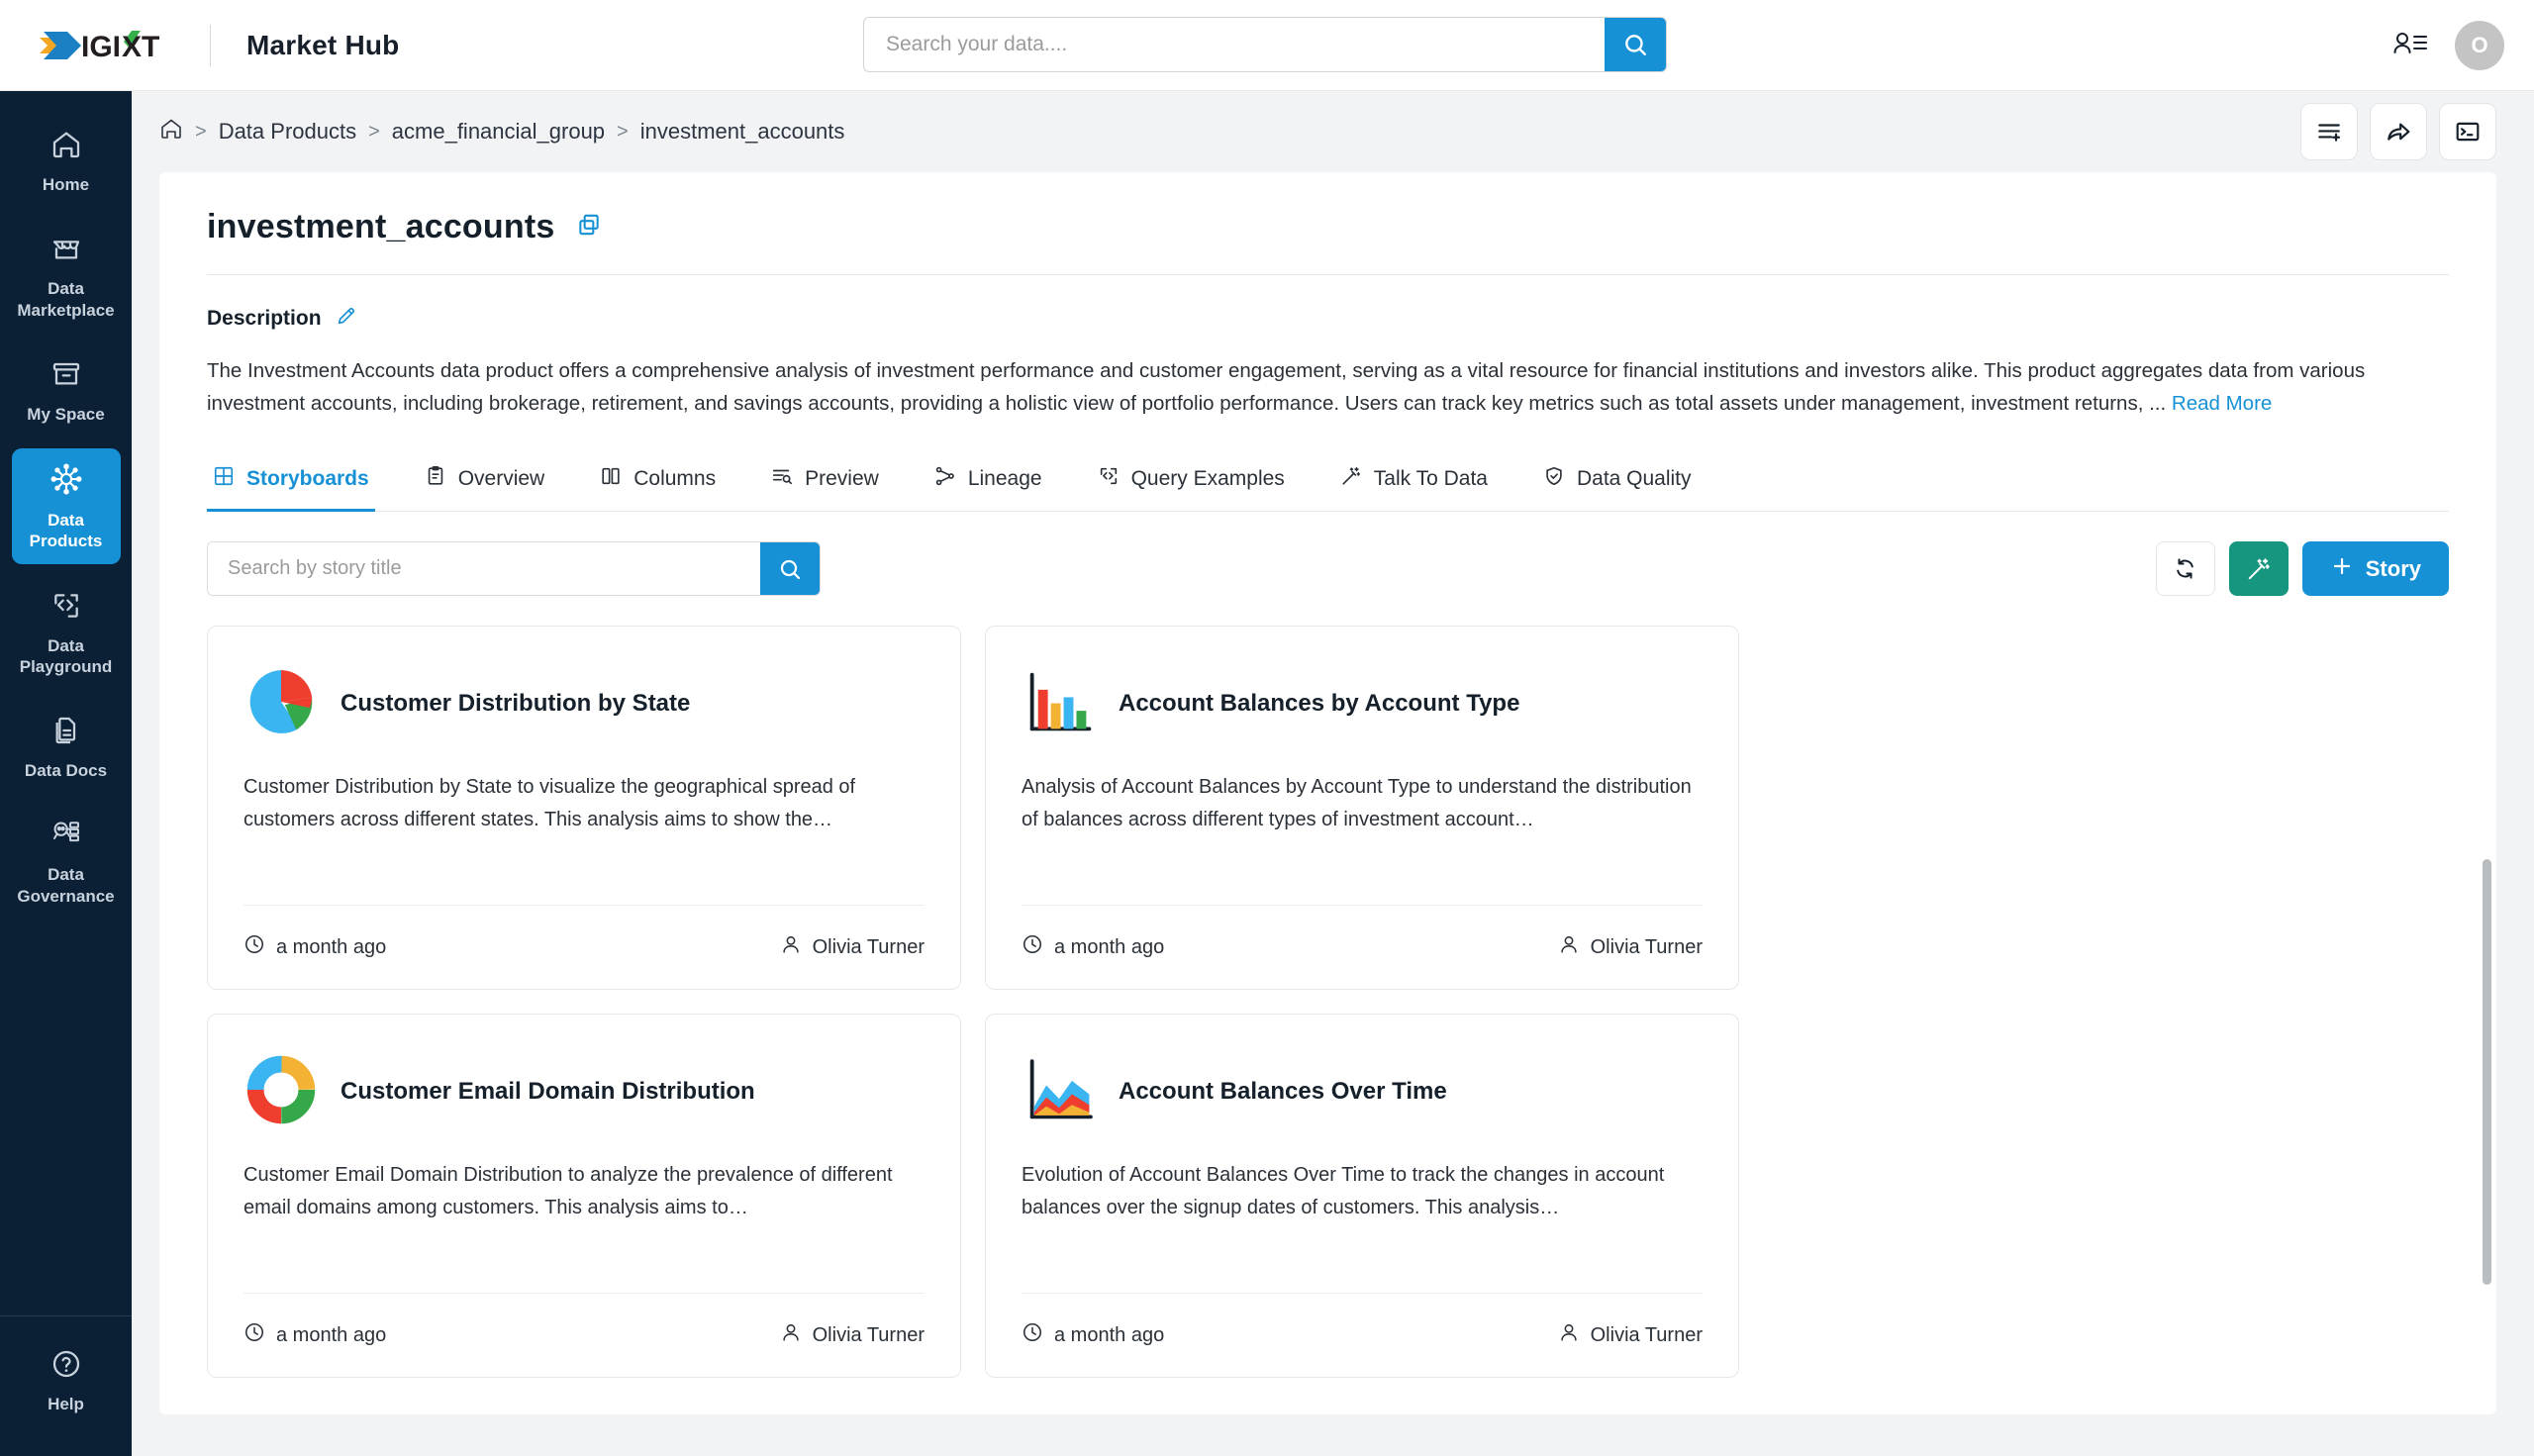 This screenshot has width=2534, height=1456. I want to click on sidebar-item-data-governance: Data Governance, so click(66, 862).